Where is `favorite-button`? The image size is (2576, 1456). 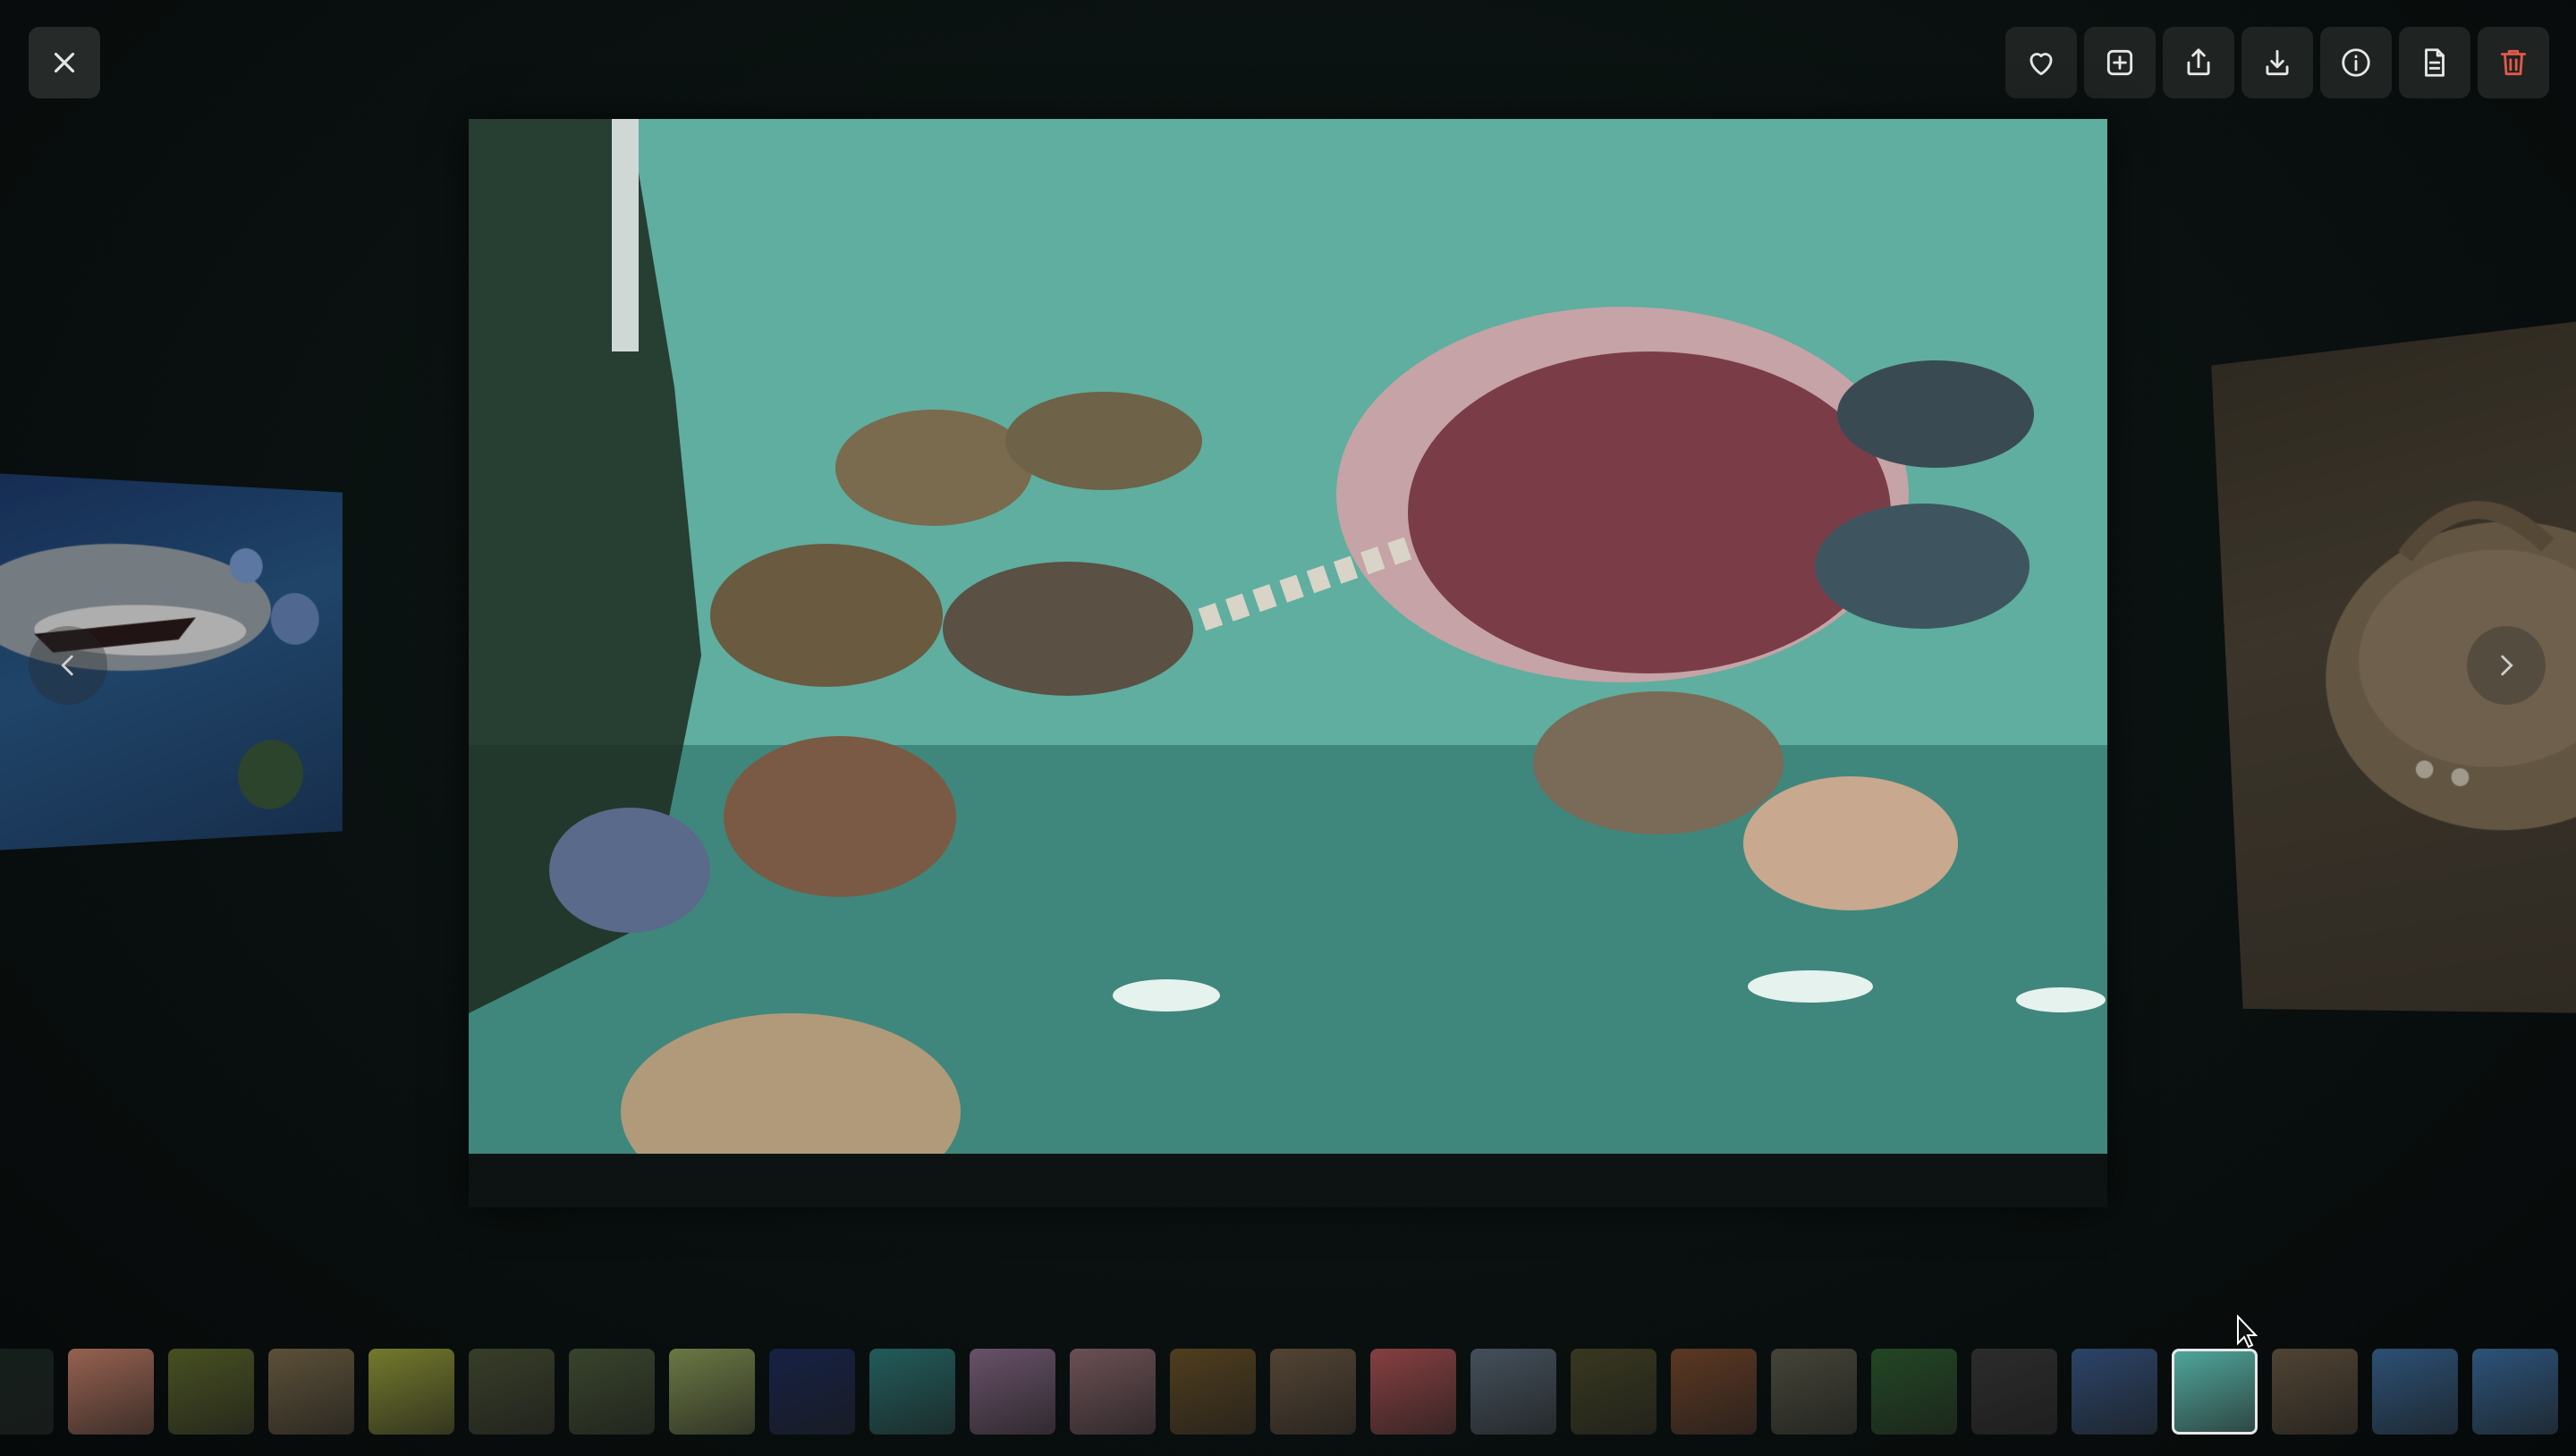 favorite-button is located at coordinates (2041, 63).